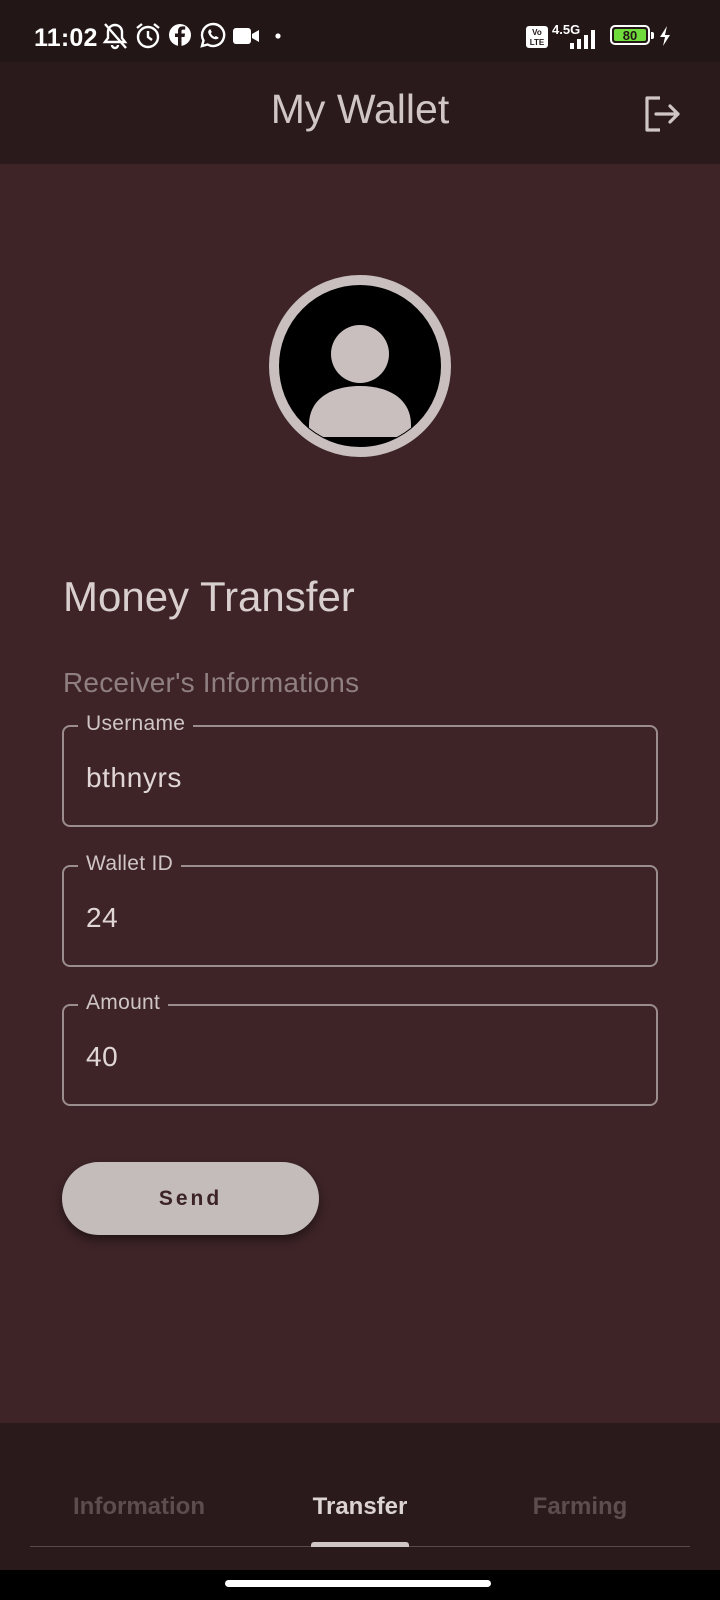  I want to click on wallet-id-field: Wallet ID, so click(360, 909).